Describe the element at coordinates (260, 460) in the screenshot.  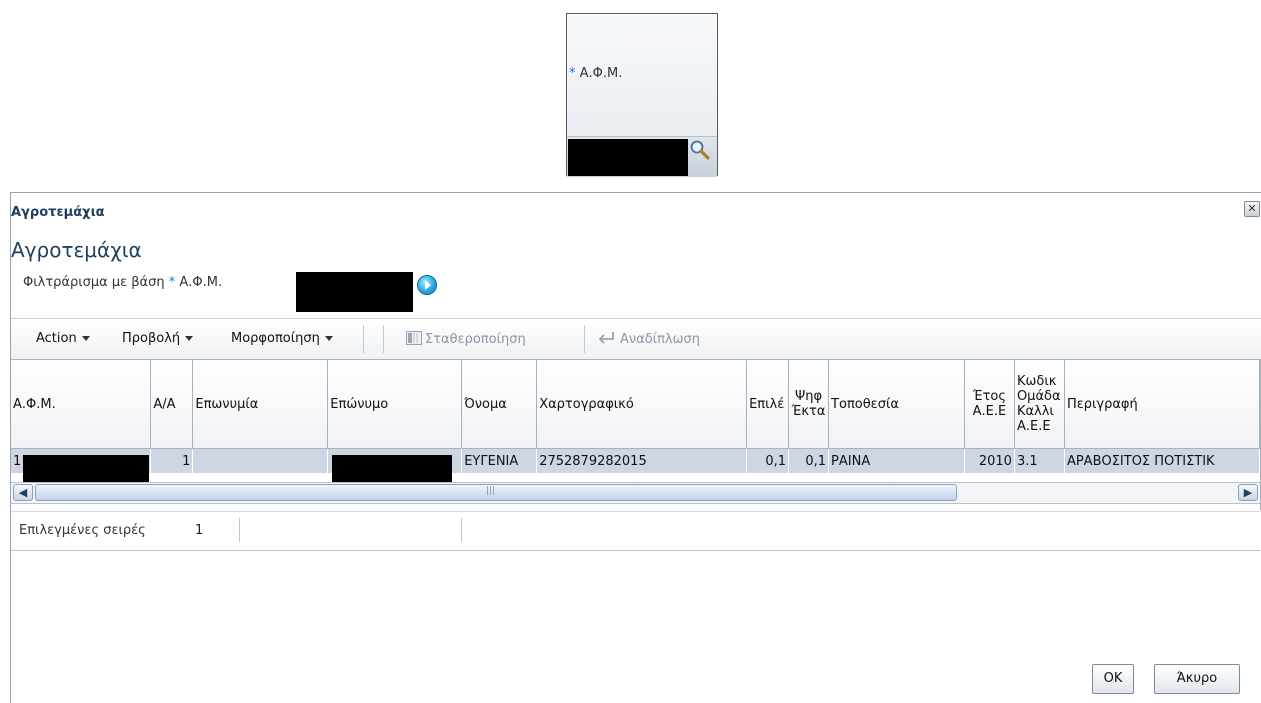
I see `table-cell-eponymia` at that location.